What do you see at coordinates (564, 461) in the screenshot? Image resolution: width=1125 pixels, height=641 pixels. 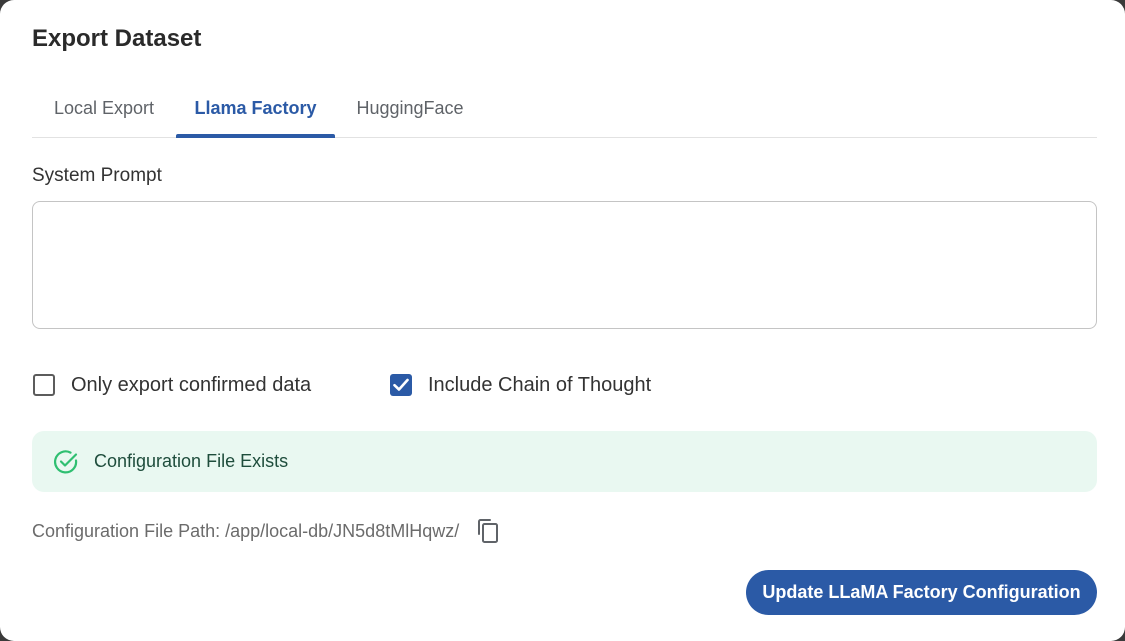 I see `config-status-alert: Configuration File Exists` at bounding box center [564, 461].